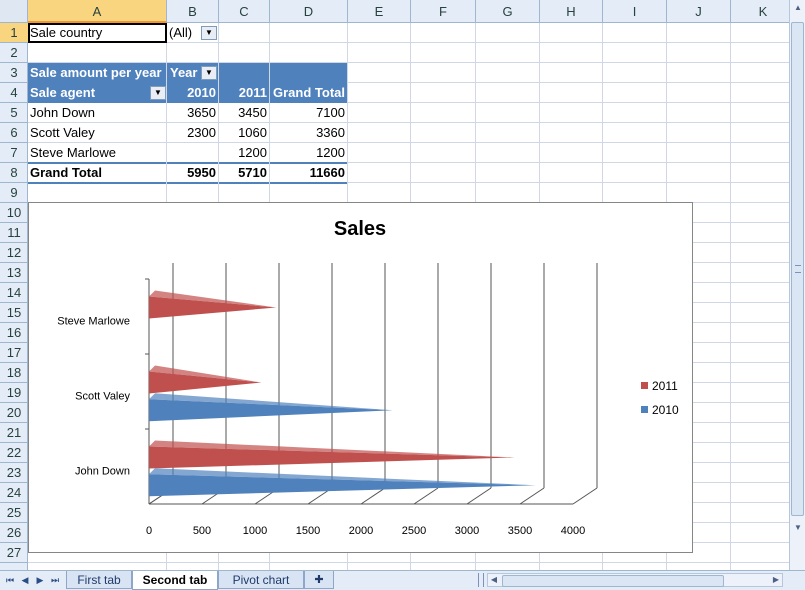 Image resolution: width=805 pixels, height=590 pixels. What do you see at coordinates (14, 73) in the screenshot?
I see `row-header-3: 3` at bounding box center [14, 73].